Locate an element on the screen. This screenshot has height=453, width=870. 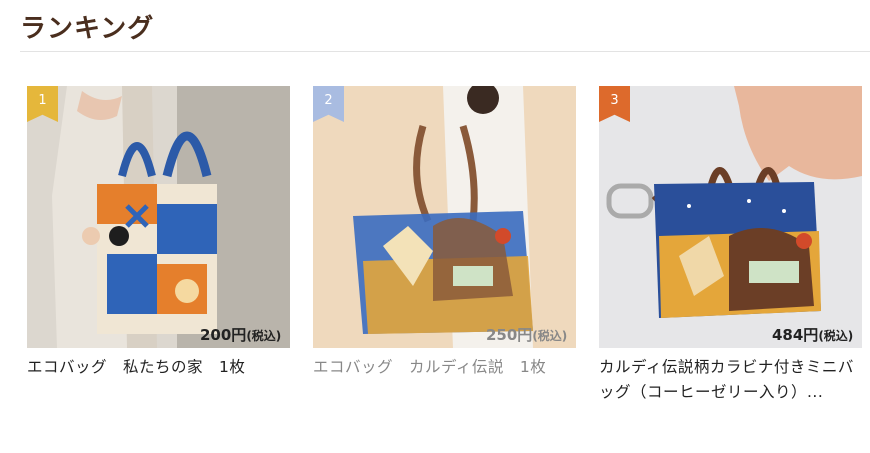
product-price-1: 200円(税込) is located at coordinates (240, 334).